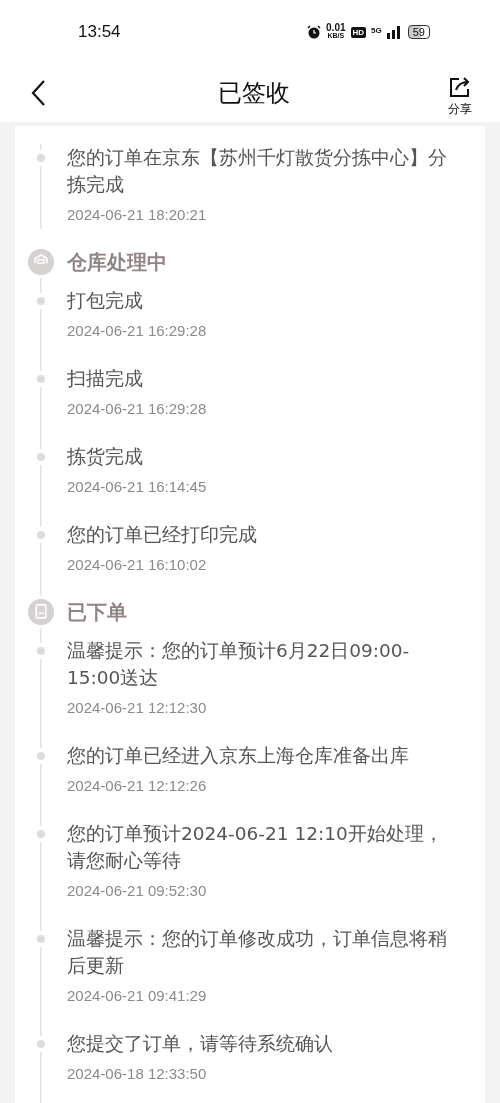 The image size is (500, 1103). What do you see at coordinates (254, 93) in the screenshot?
I see `page-title: 已签收` at bounding box center [254, 93].